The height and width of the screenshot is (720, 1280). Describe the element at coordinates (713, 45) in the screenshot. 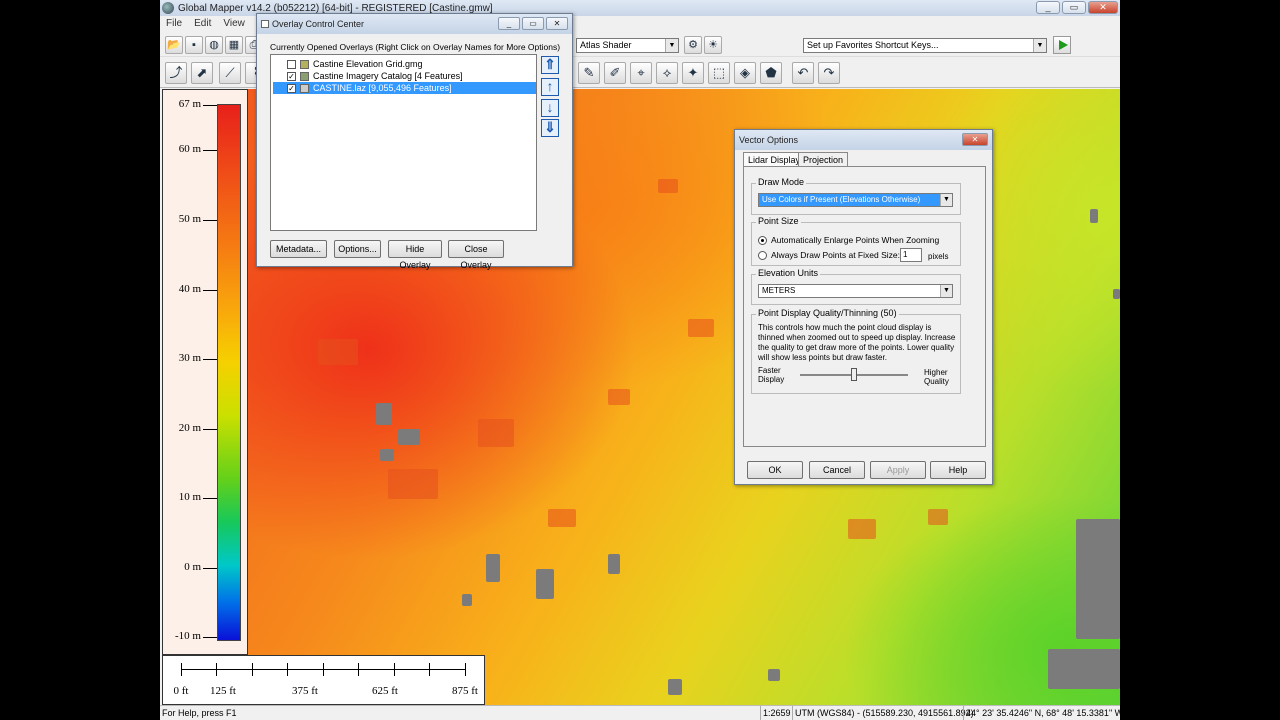

I see `lighting-icon: ☀` at that location.